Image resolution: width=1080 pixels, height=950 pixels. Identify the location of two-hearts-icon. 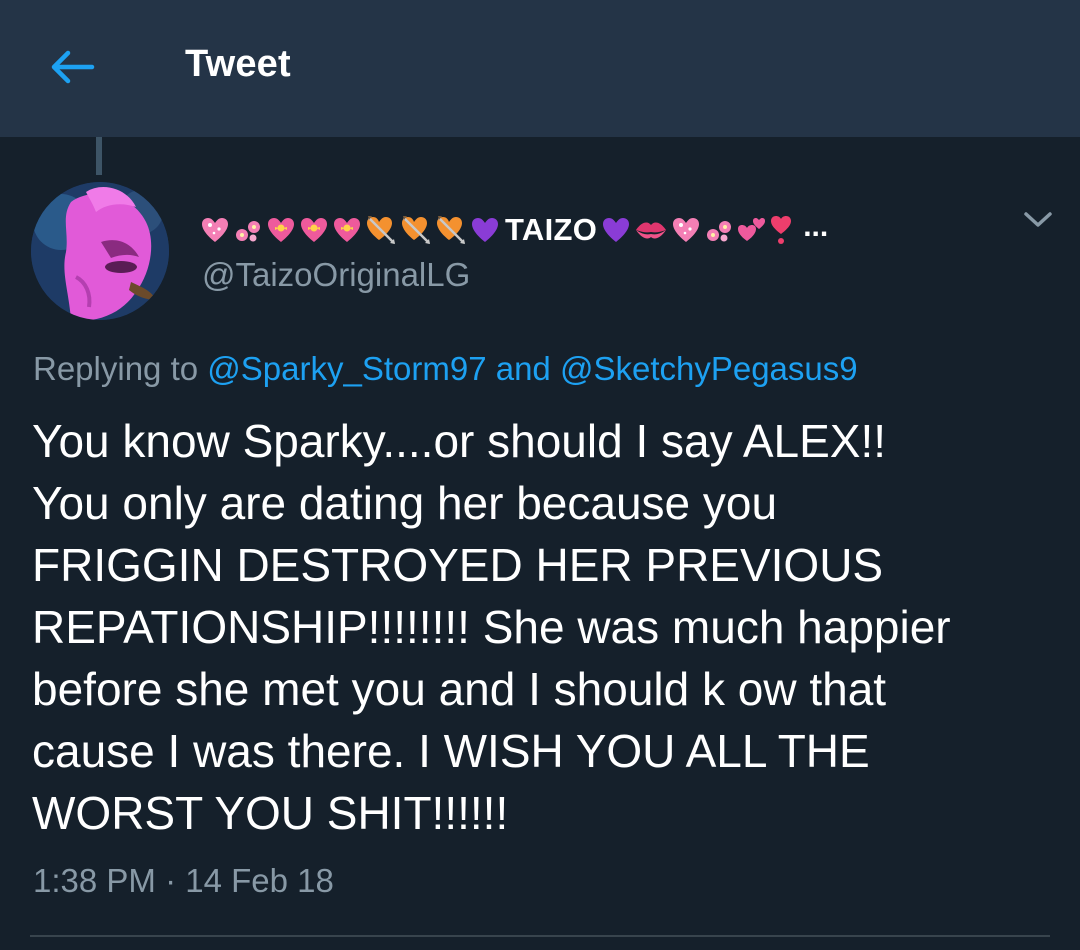
(752, 229).